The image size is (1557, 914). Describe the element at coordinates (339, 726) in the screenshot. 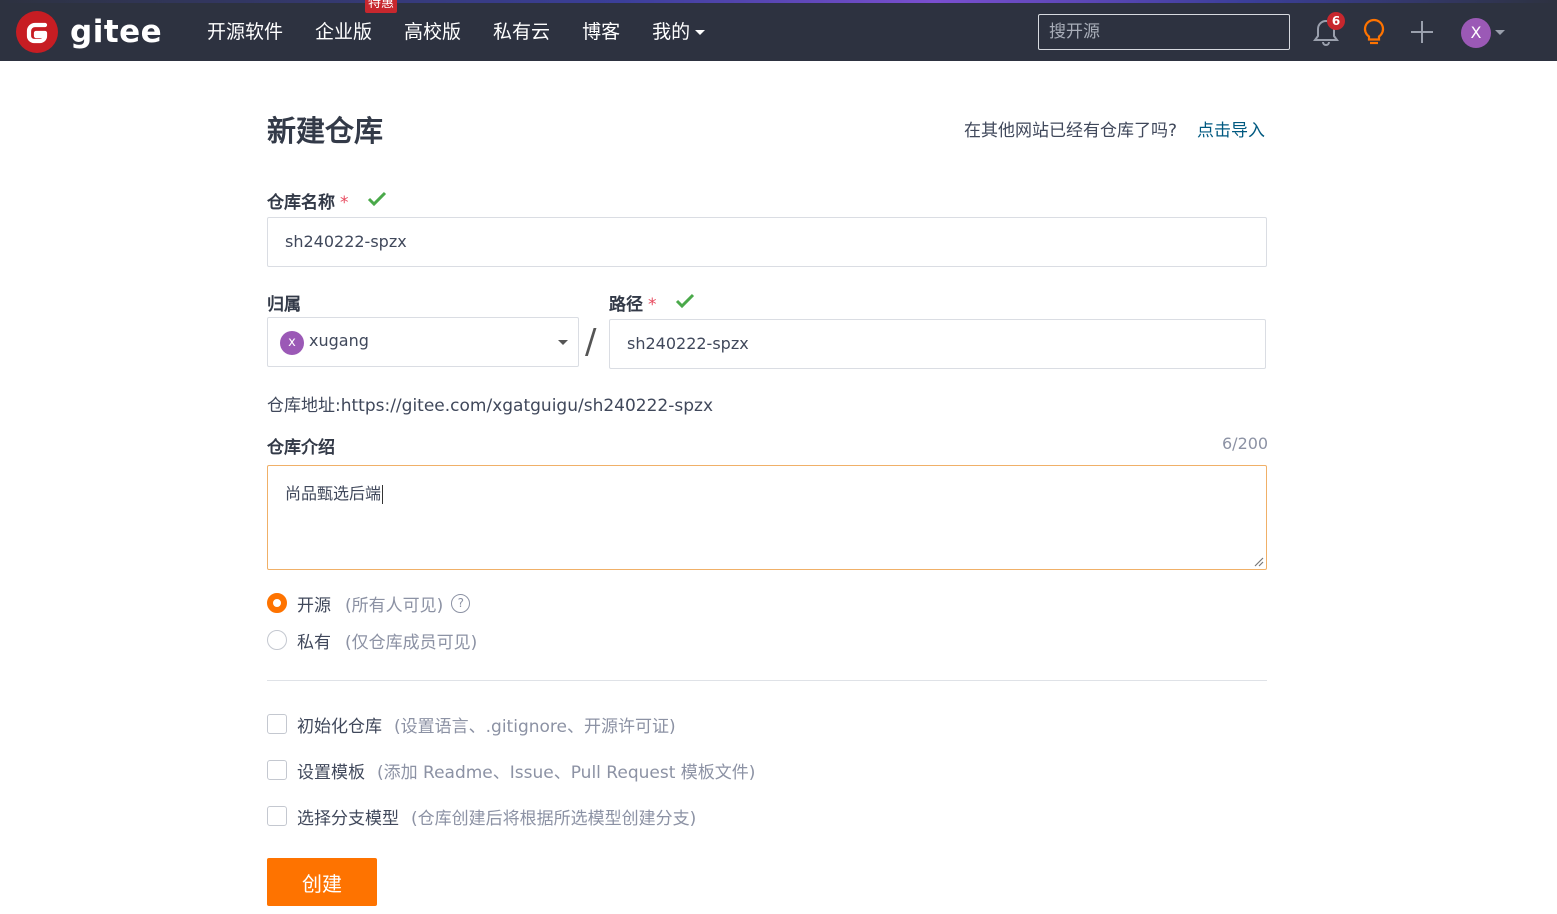

I see `init-repo-label: 初始化仓库` at that location.